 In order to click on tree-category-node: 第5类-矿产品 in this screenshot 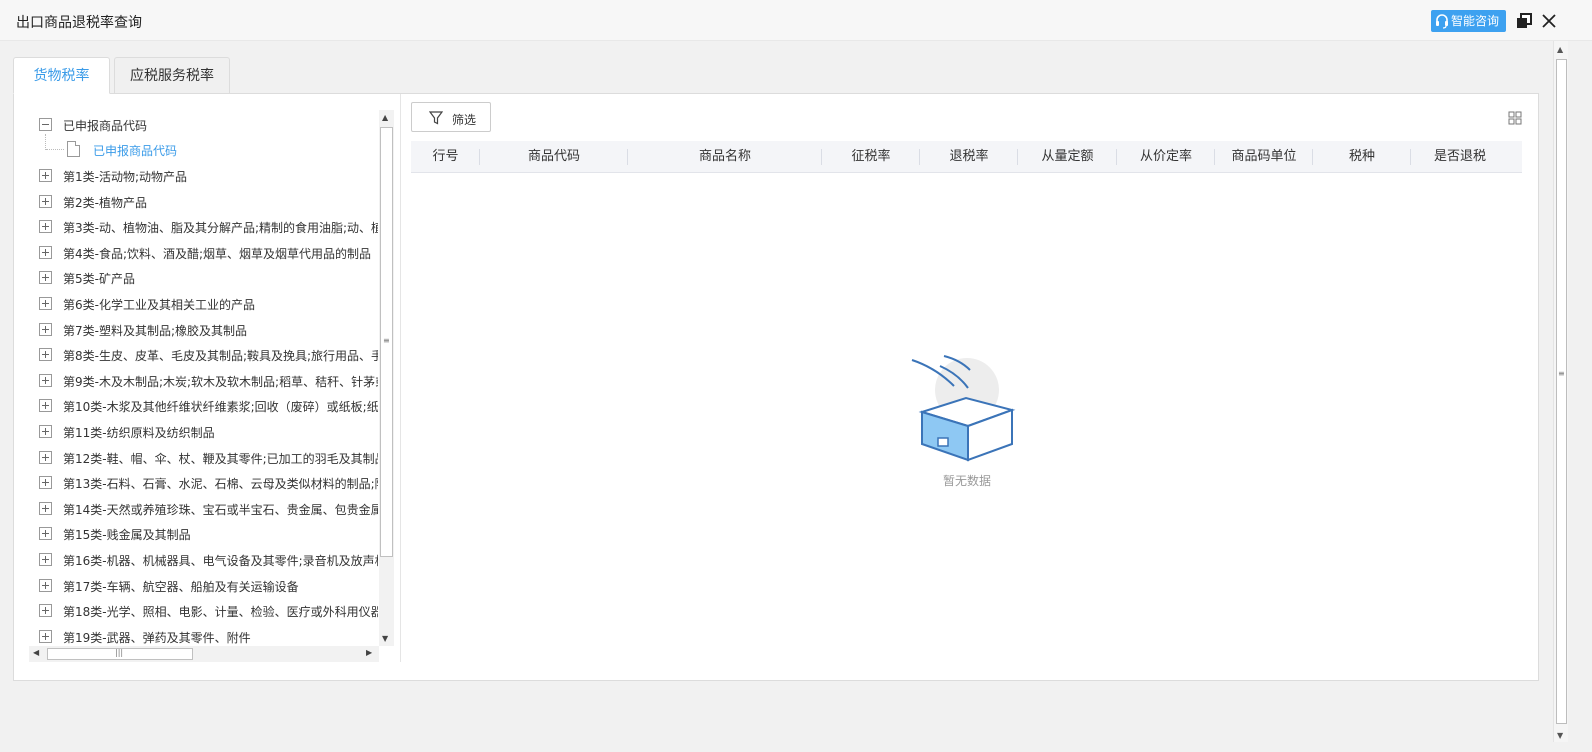, I will do `click(203, 278)`.